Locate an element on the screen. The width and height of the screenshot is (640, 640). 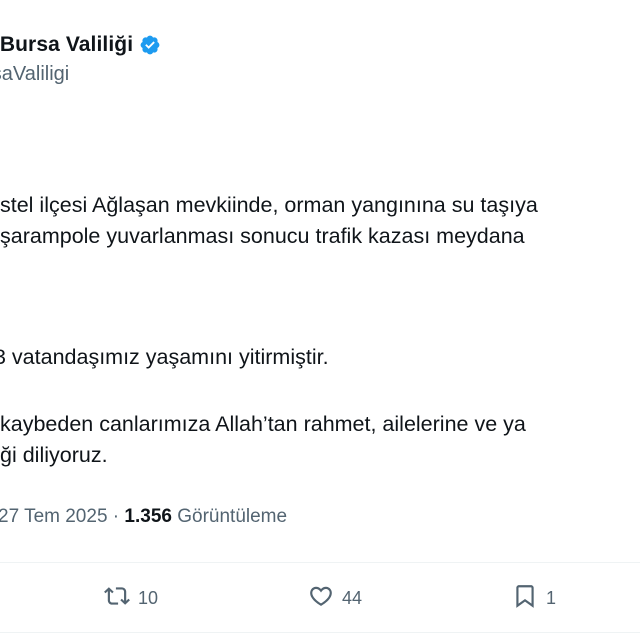
tweet-text-line: ği diliyoruz. is located at coordinates (54, 455).